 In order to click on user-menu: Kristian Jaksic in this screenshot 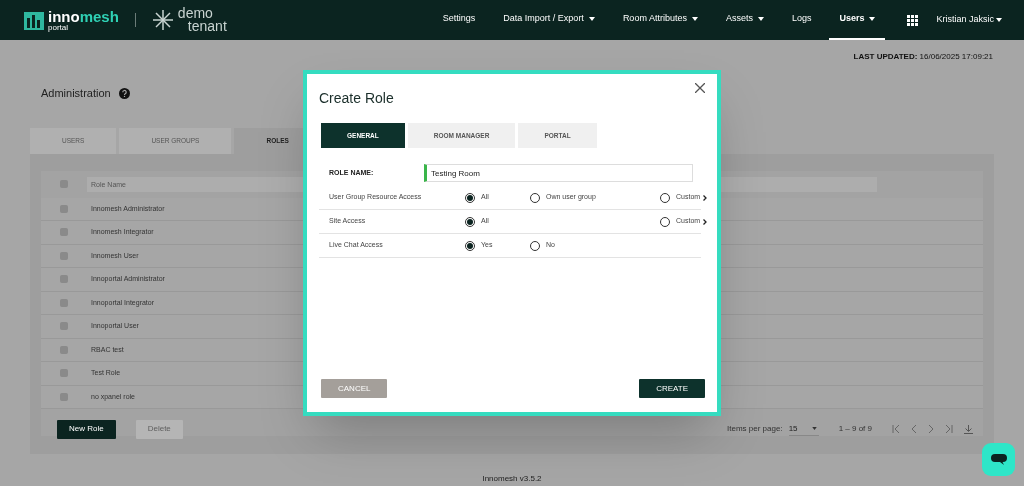, I will do `click(969, 20)`.